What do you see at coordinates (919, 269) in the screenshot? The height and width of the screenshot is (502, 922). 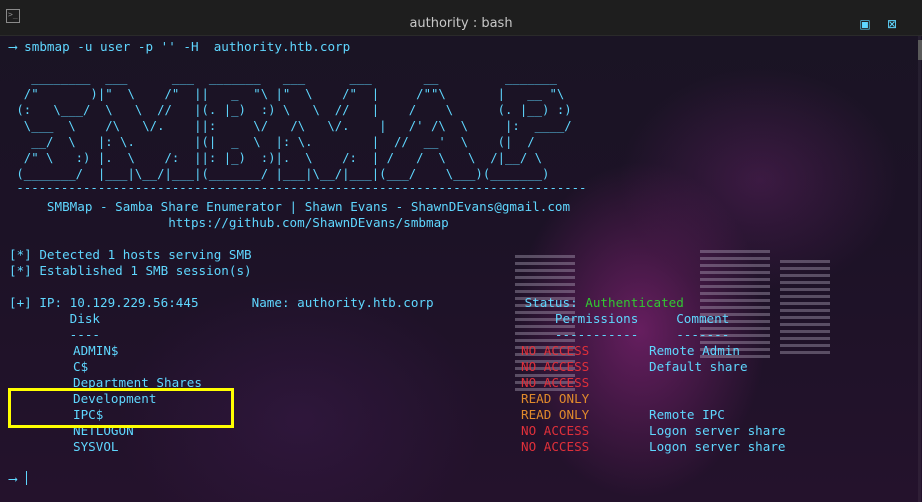 I see `scrollbar-track` at bounding box center [919, 269].